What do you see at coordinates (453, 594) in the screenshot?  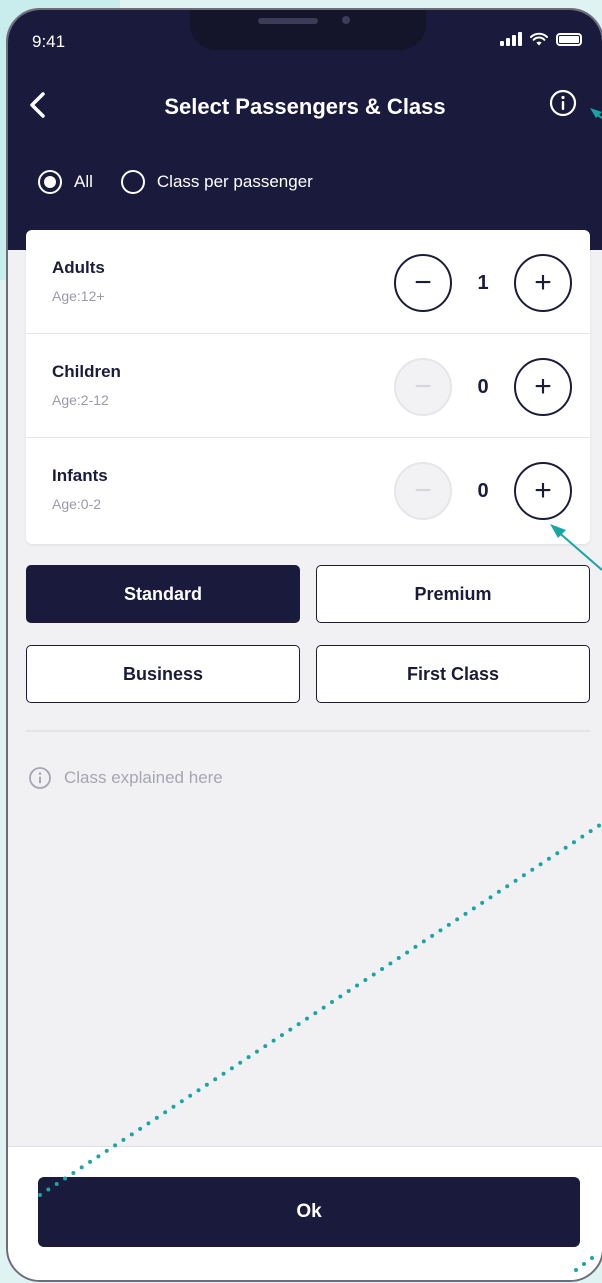 I see `class-premium-button: Premium` at bounding box center [453, 594].